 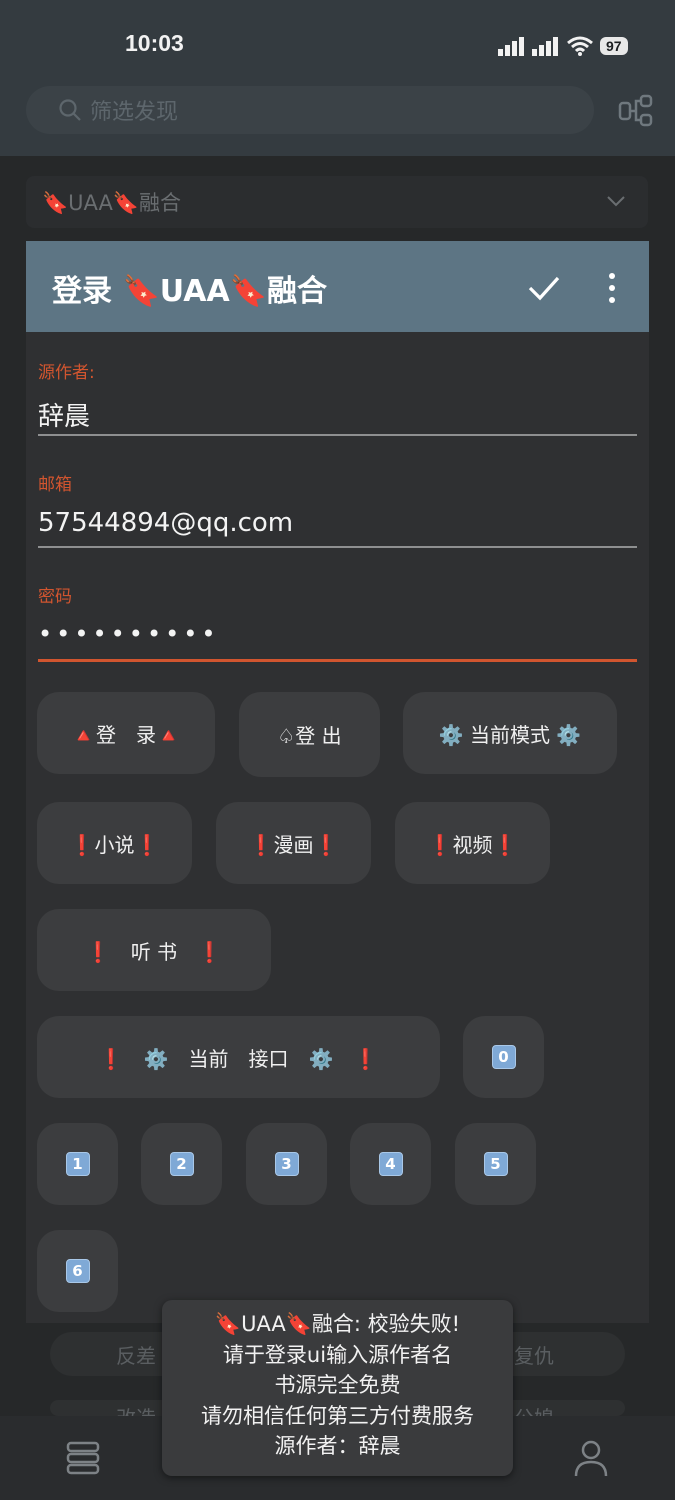 I want to click on toast-line-1: 🔖UAA🔖融合: 校验失败!, so click(x=337, y=1324).